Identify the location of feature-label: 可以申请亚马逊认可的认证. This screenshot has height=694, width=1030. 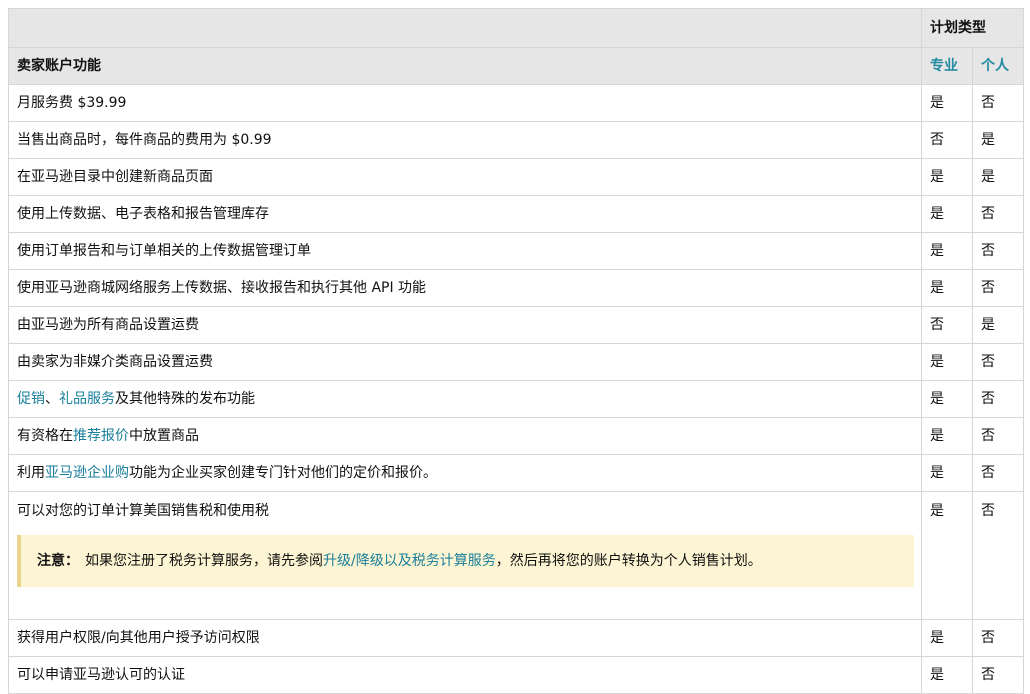
(465, 675).